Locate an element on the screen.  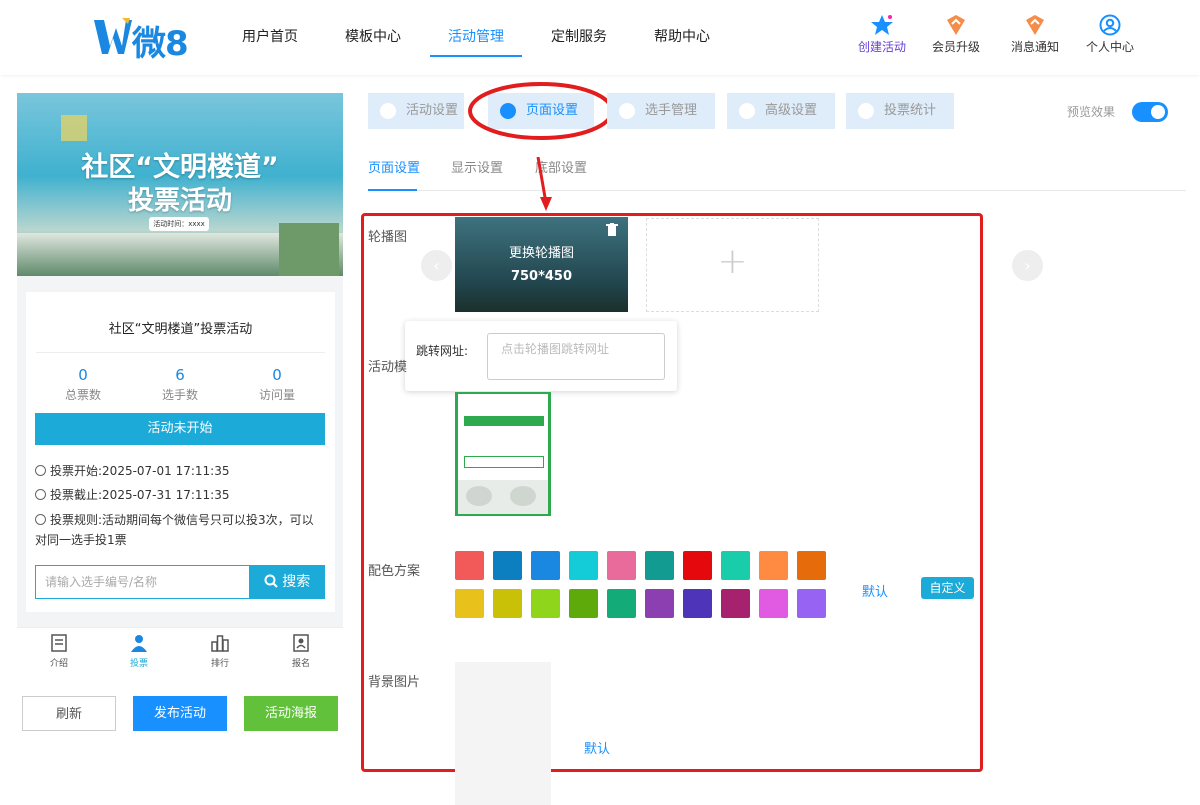
tab-activity-settings-label: 活动设置 is located at coordinates (432, 110).